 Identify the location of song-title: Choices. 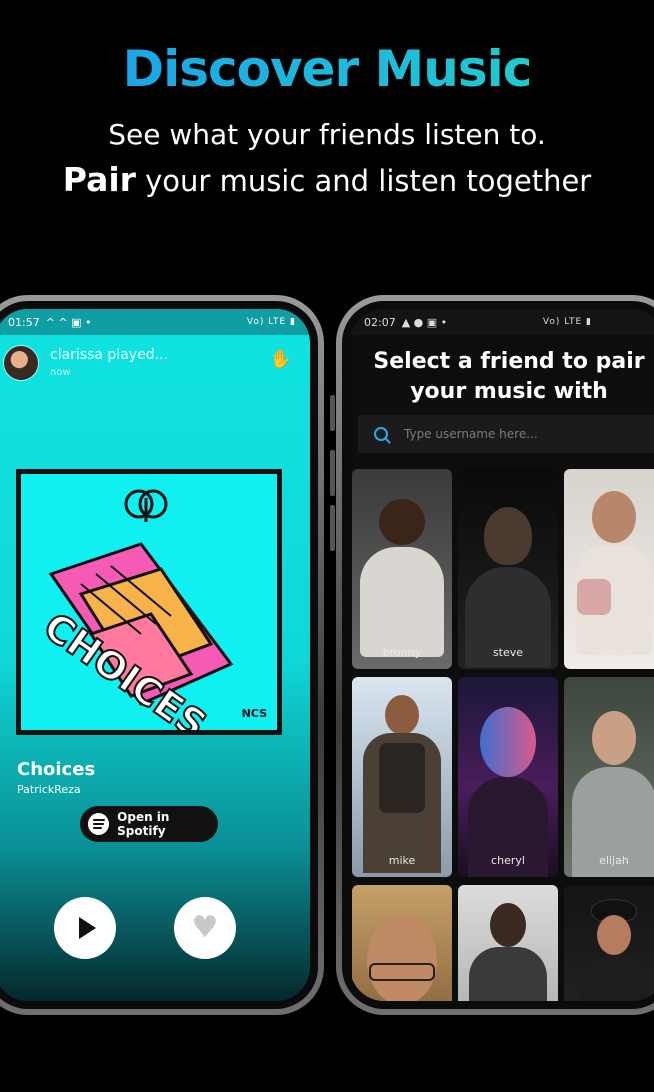
(56, 769).